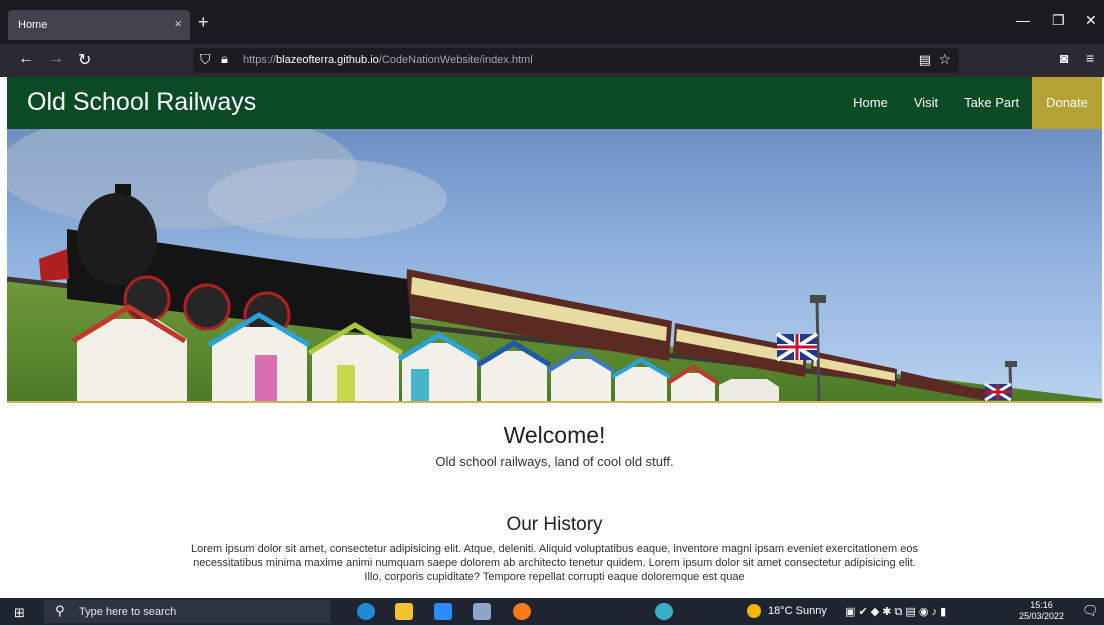 Image resolution: width=1104 pixels, height=625 pixels. I want to click on pocket-icon: ◙, so click(1064, 58).